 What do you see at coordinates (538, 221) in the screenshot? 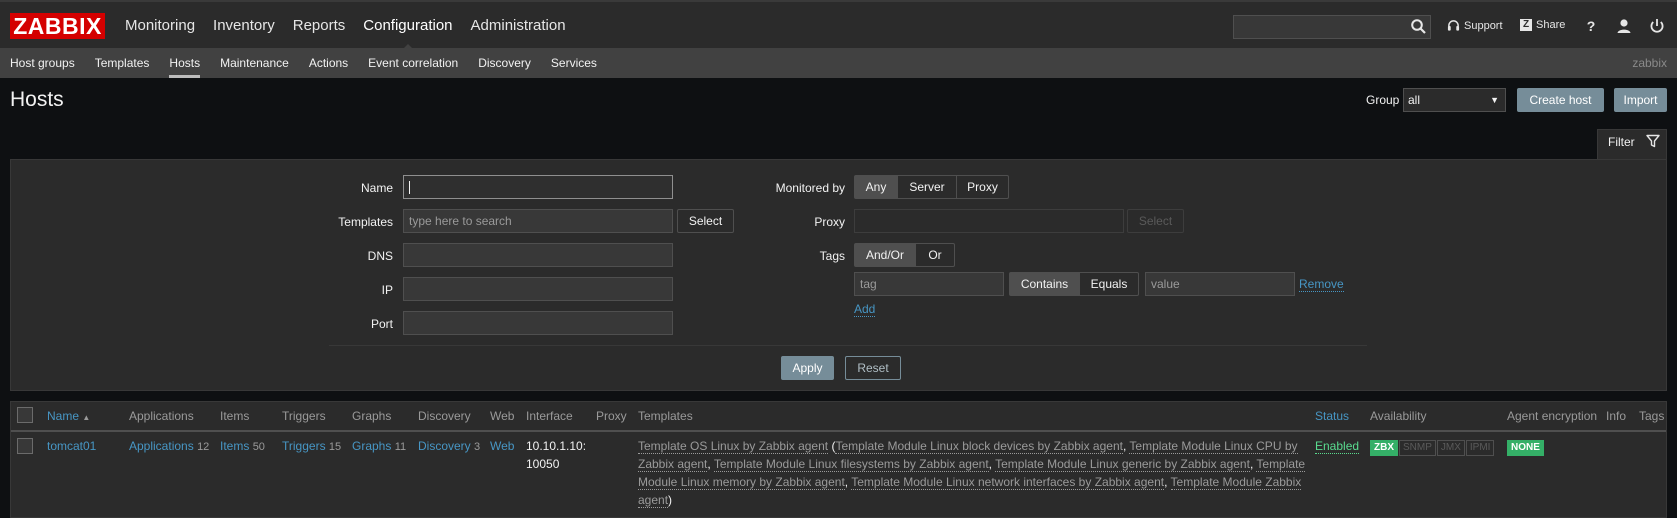
I see `templates-search-input: type here to search` at bounding box center [538, 221].